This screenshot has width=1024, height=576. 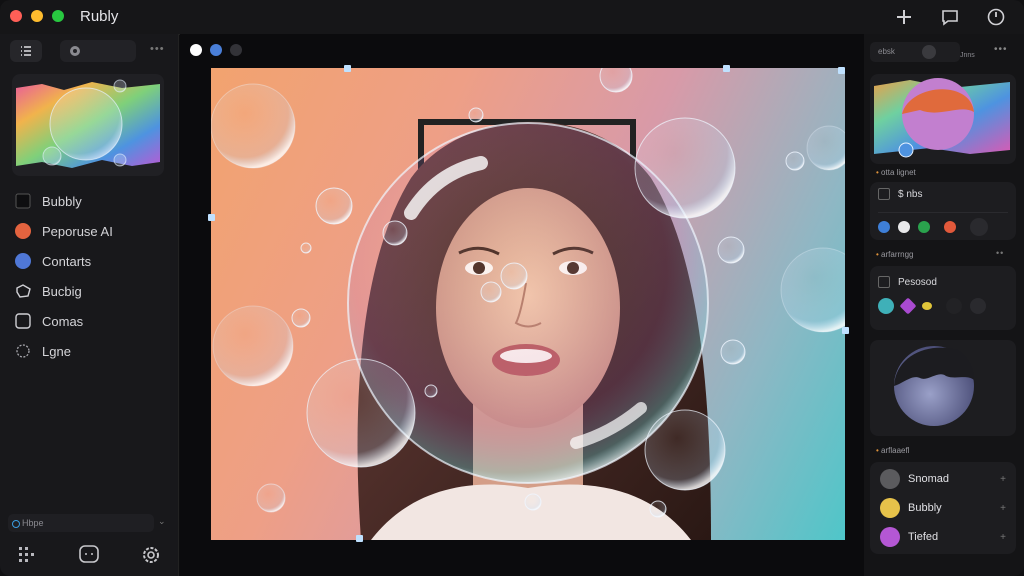 I want to click on minimize-window-button, so click(x=37, y=16).